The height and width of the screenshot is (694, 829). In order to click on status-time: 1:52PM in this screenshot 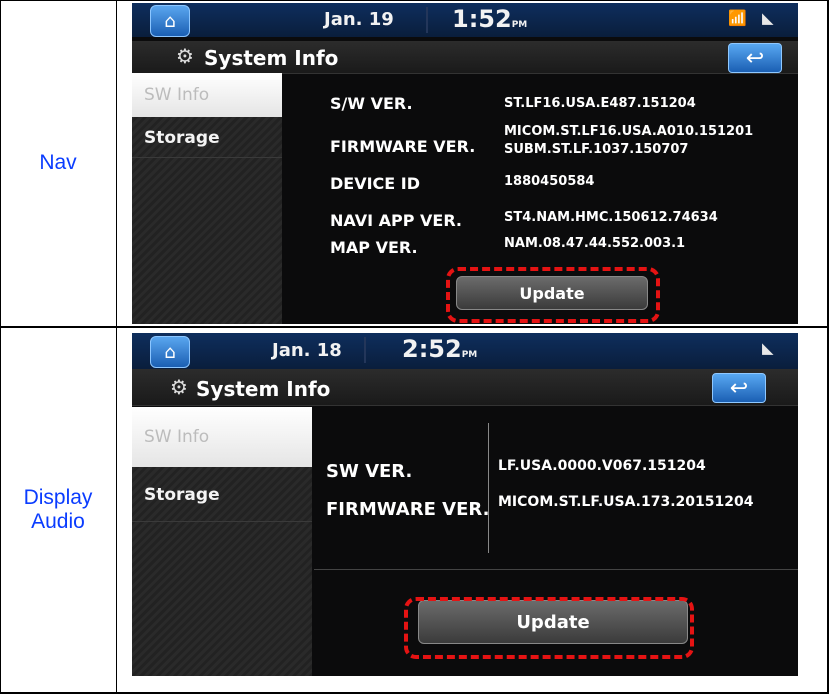, I will do `click(489, 19)`.